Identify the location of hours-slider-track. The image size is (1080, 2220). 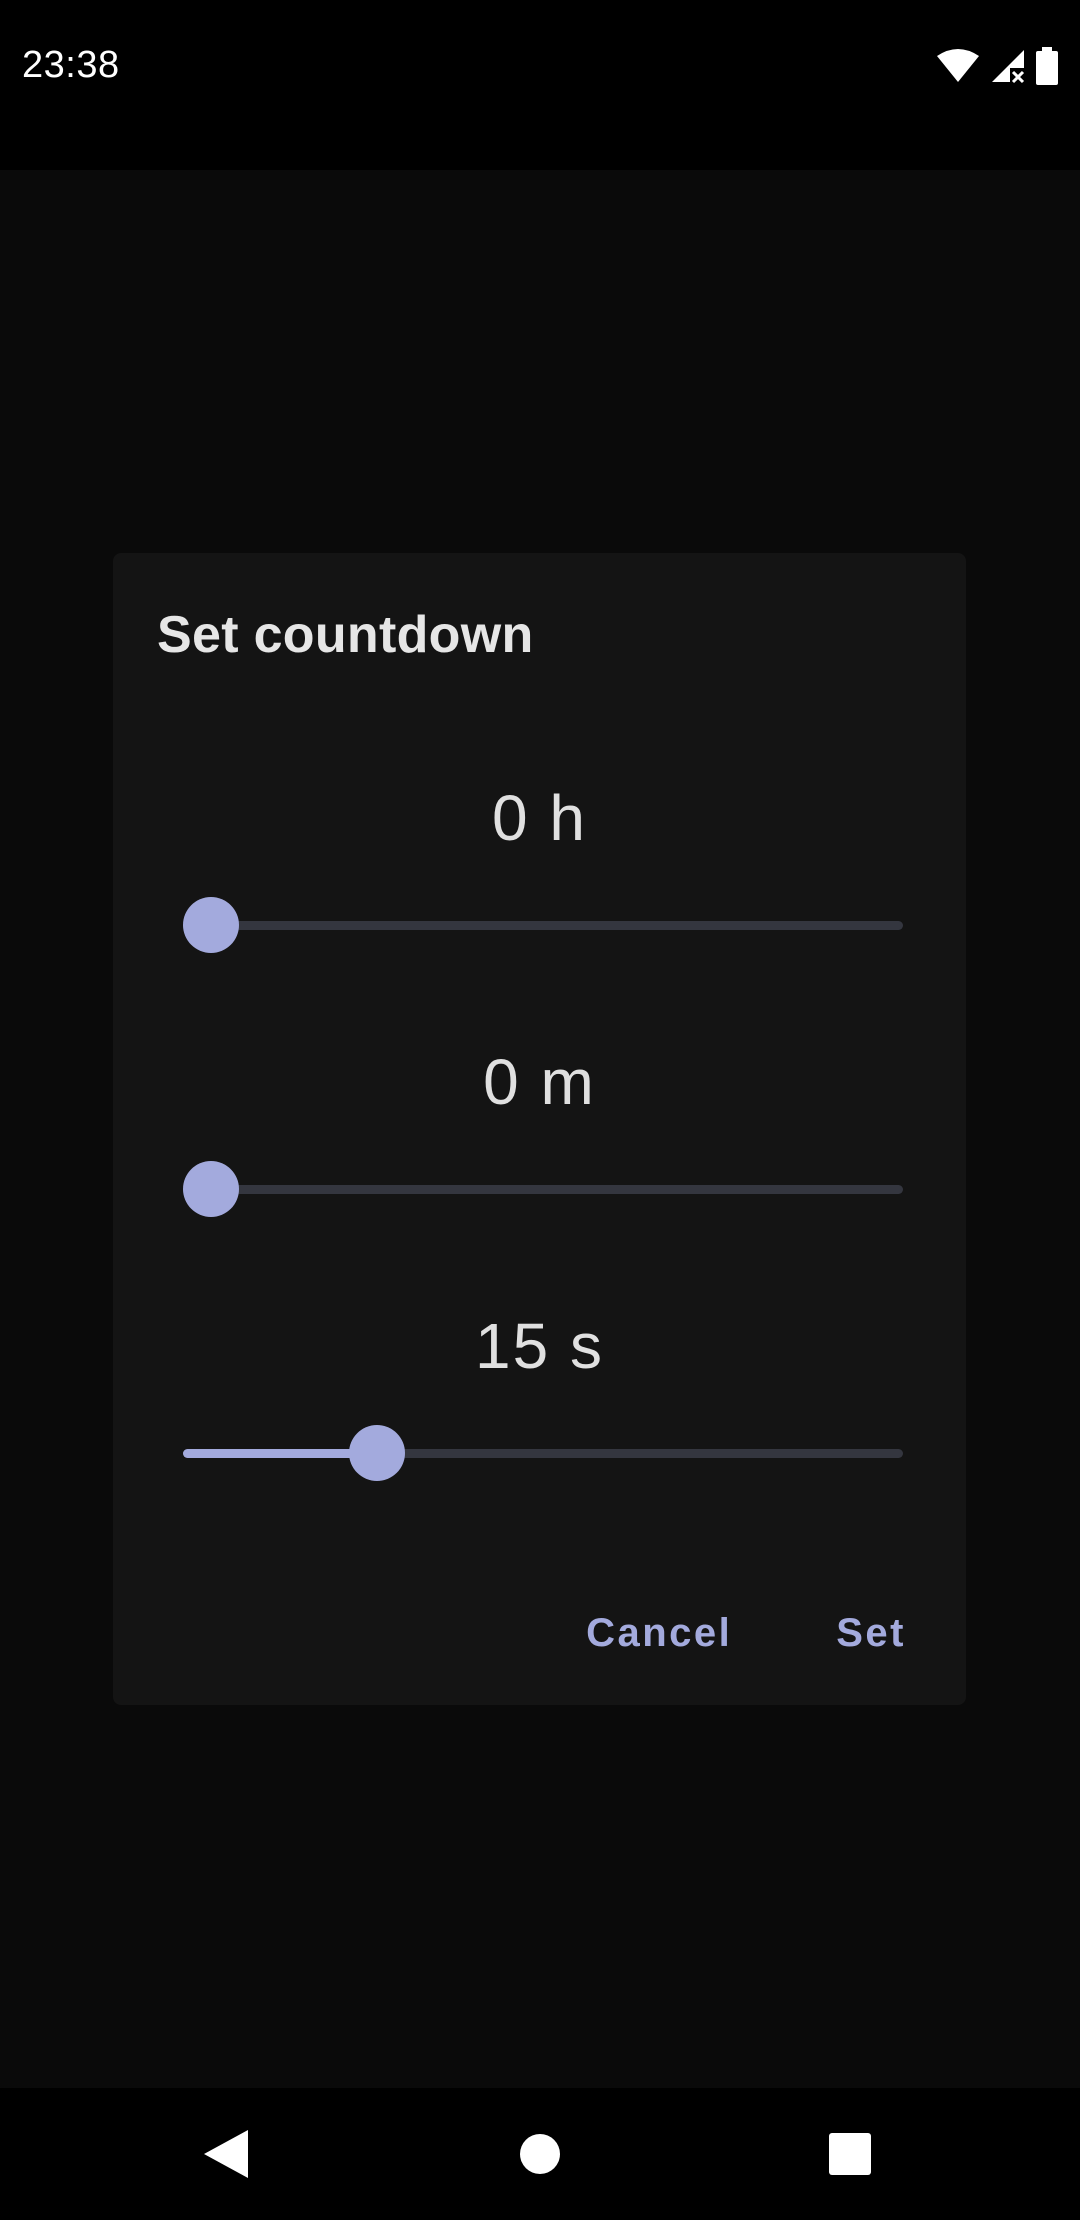
(543, 925).